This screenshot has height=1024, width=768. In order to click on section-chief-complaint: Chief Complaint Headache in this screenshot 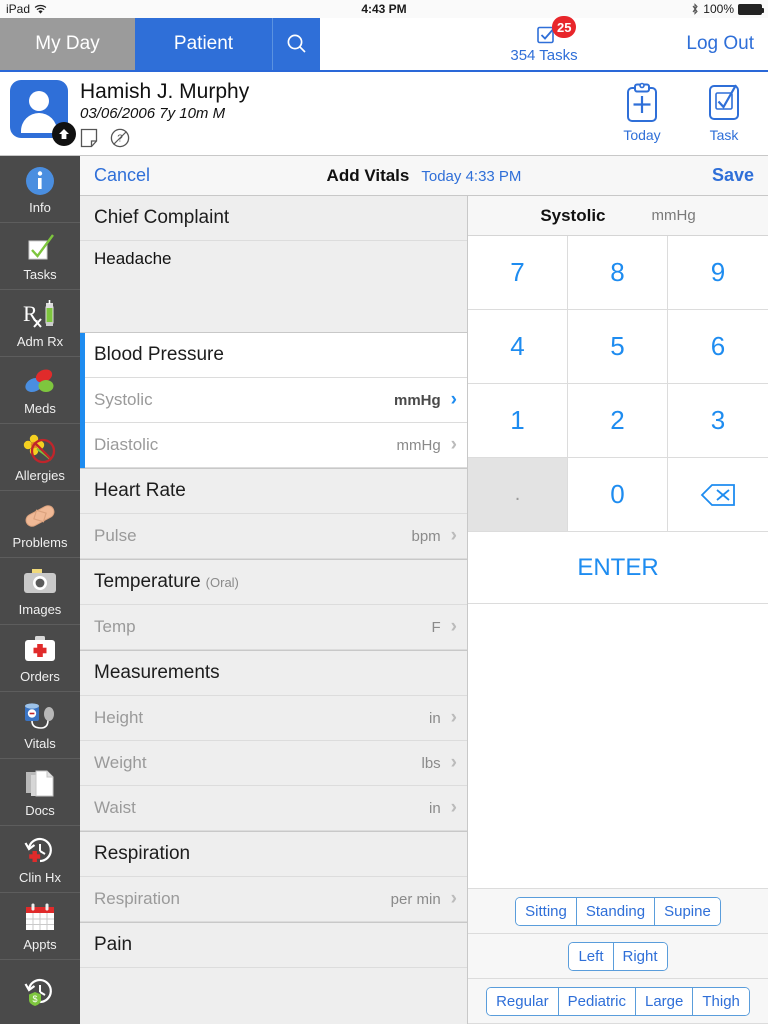, I will do `click(273, 264)`.